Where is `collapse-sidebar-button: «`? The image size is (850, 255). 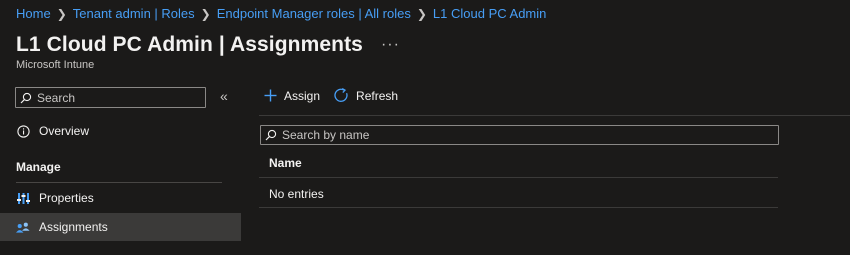
collapse-sidebar-button: « is located at coordinates (224, 96).